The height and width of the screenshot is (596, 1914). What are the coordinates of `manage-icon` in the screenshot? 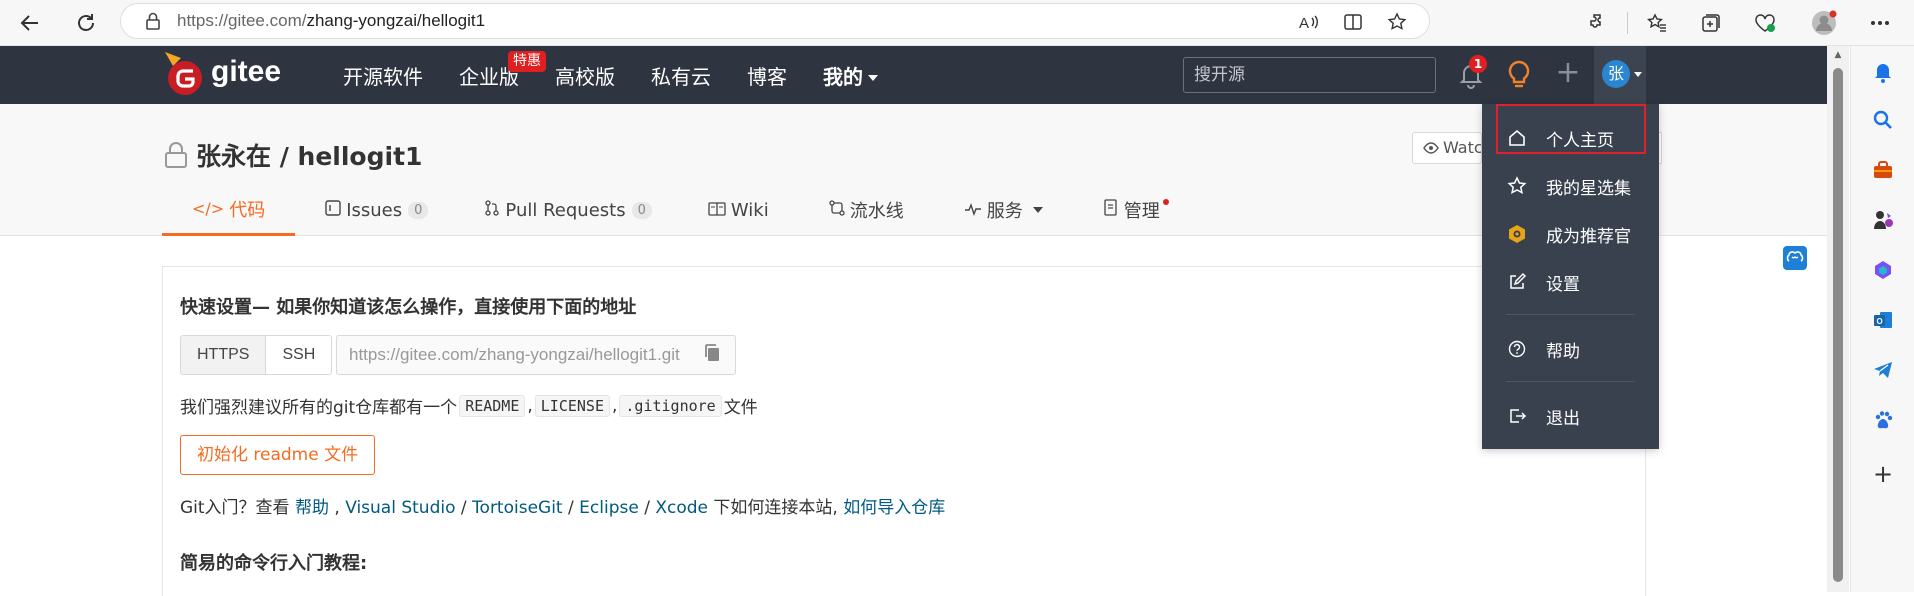 It's located at (1111, 210).